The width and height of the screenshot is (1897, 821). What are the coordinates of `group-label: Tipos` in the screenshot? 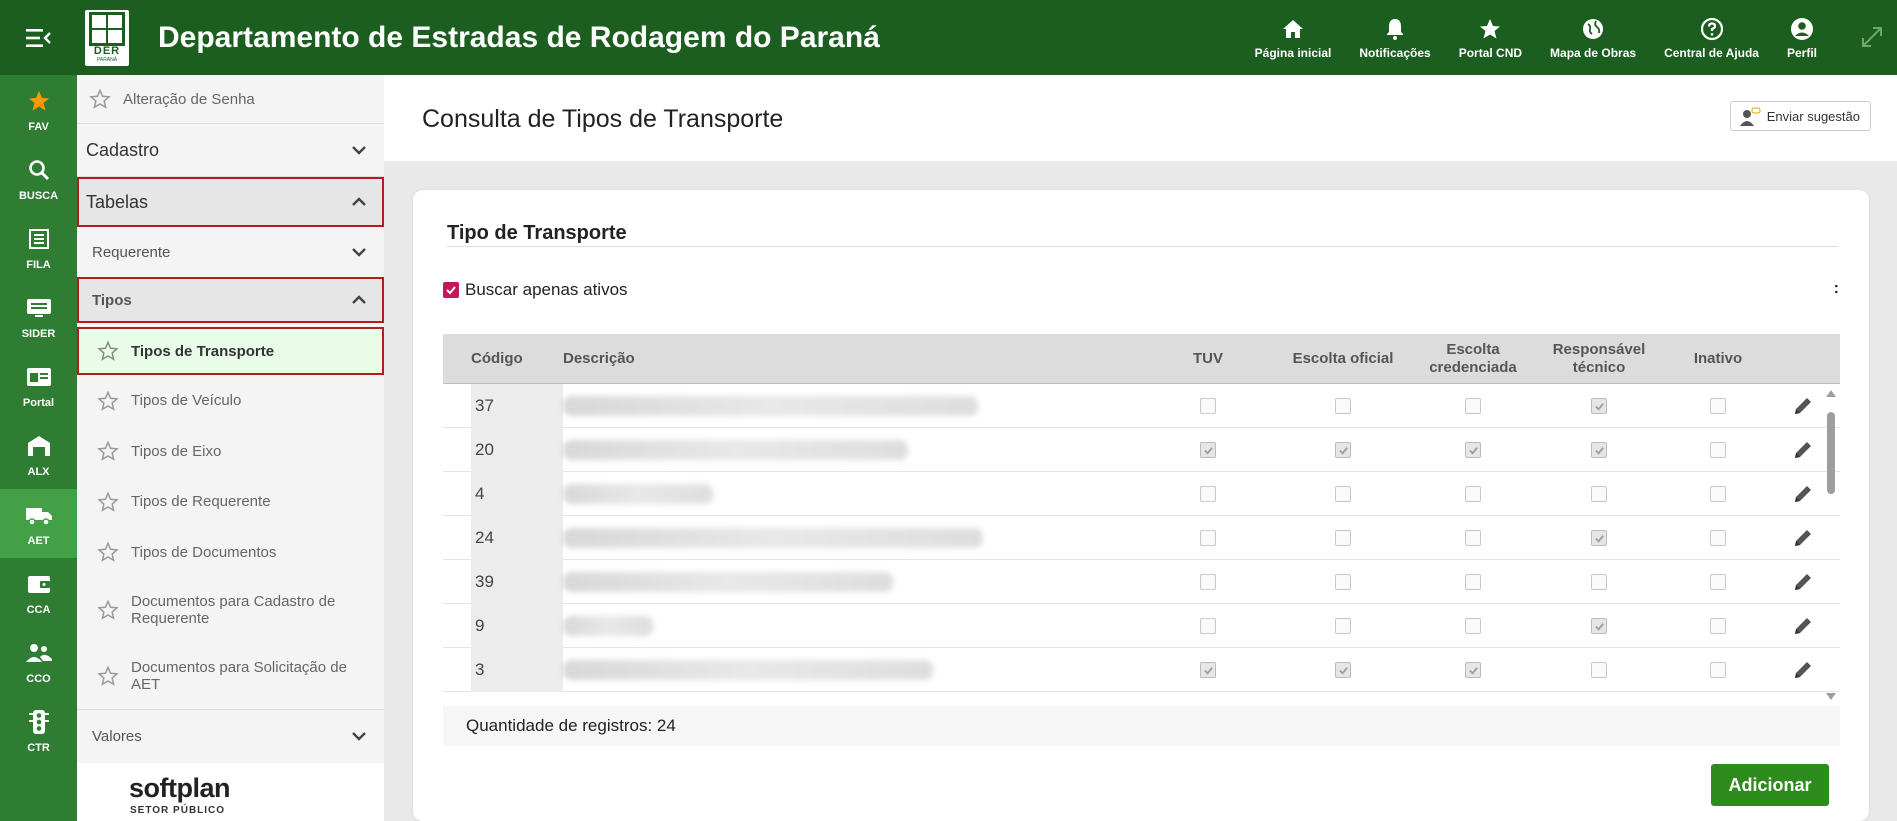 It's located at (112, 300).